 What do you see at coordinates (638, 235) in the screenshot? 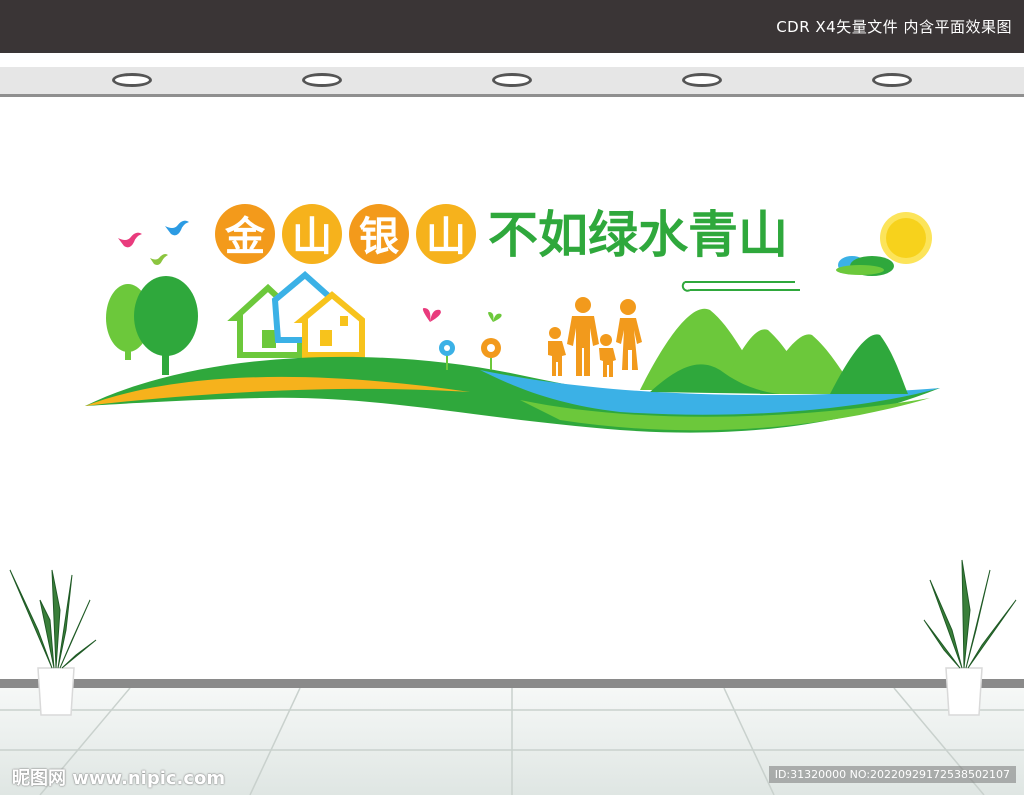
I see `title-green-text: 不如绿水青山` at bounding box center [638, 235].